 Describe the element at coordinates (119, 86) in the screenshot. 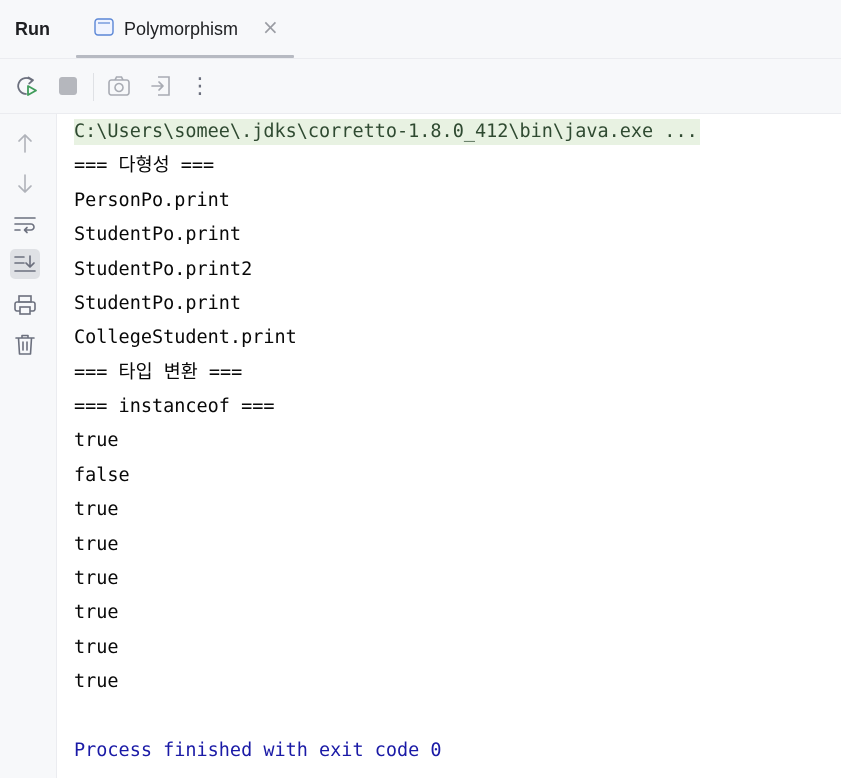

I see `camera-icon` at that location.